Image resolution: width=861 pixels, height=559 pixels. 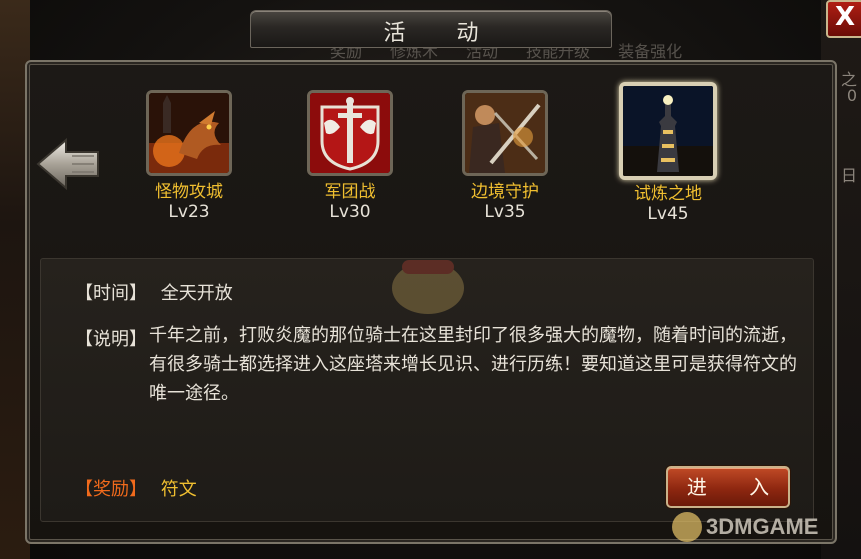 What do you see at coordinates (843, 19) in the screenshot?
I see `close-button: X` at bounding box center [843, 19].